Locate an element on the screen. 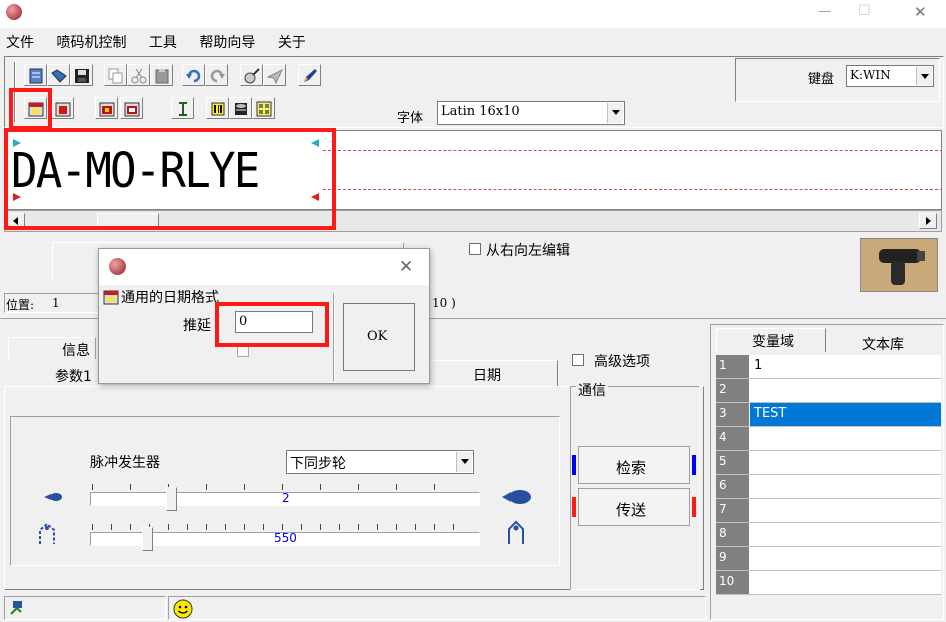 This screenshot has width=946, height=622. guide-line-top is located at coordinates (632, 150).